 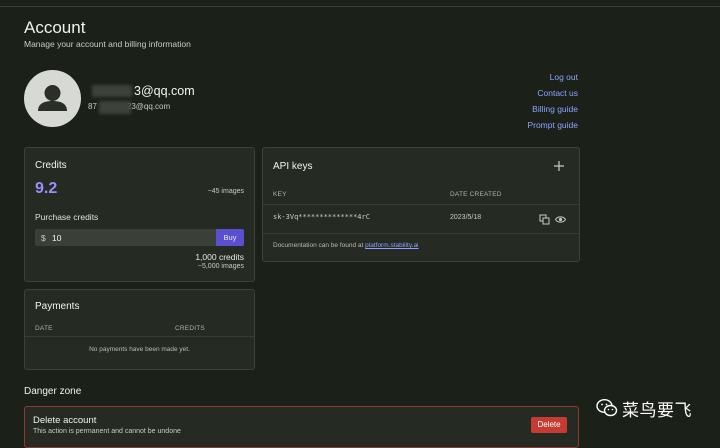 What do you see at coordinates (53, 391) in the screenshot?
I see `danger-zone-heading: Danger zone` at bounding box center [53, 391].